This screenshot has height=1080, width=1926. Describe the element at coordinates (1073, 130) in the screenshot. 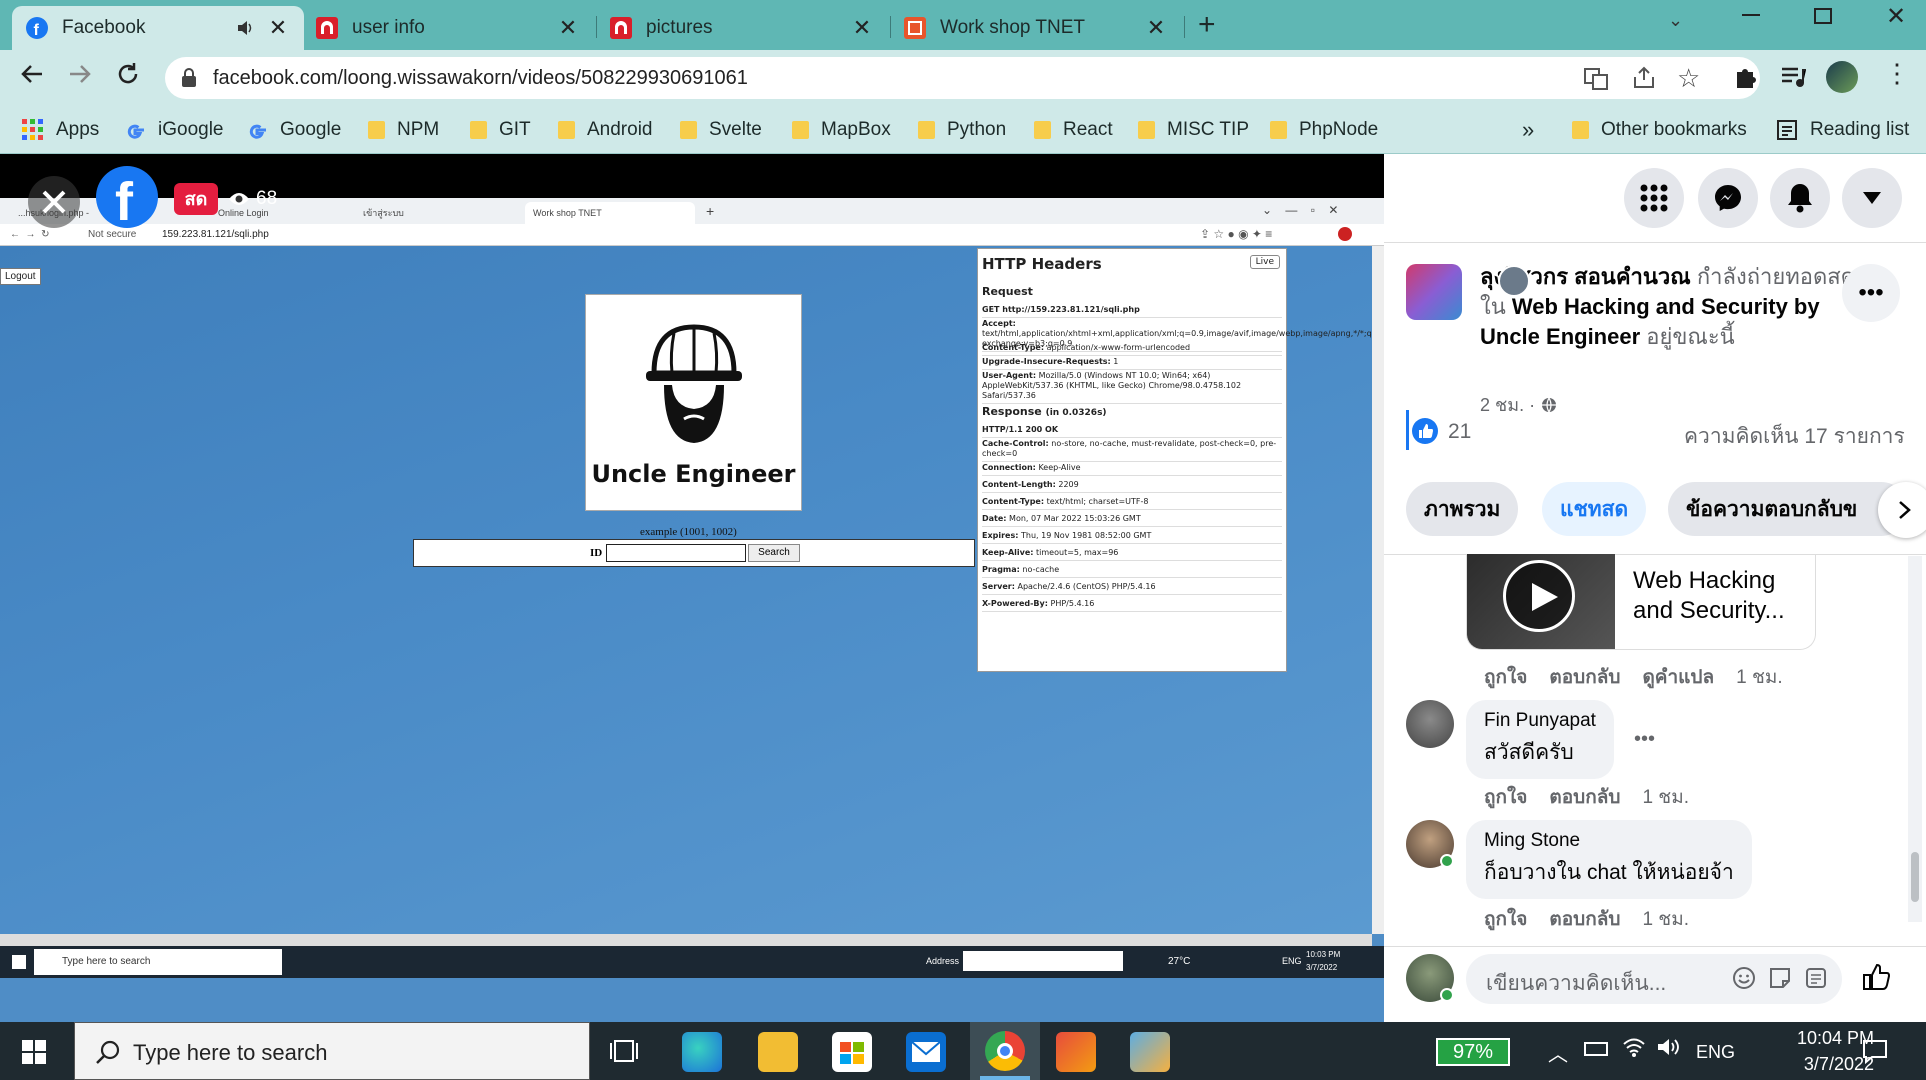

I see `bookmark-react: React` at that location.